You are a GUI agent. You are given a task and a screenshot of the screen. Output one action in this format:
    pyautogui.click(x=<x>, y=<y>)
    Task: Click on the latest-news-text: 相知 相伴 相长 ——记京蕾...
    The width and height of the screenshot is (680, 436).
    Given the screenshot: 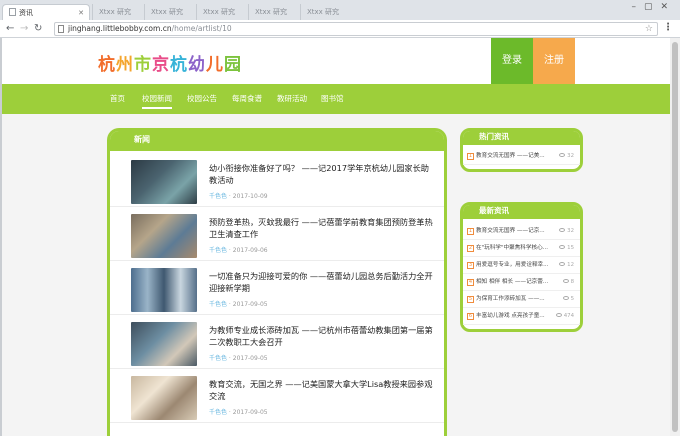 What is the action you would take?
    pyautogui.click(x=512, y=282)
    